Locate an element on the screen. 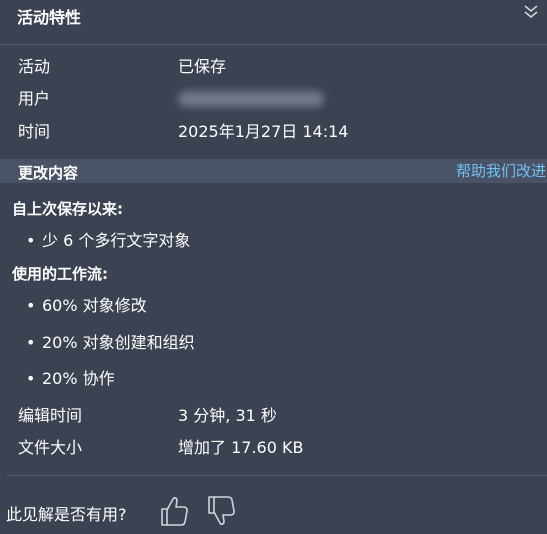 The image size is (547, 534). detail-row-activity: 活动 已保存 is located at coordinates (273, 67).